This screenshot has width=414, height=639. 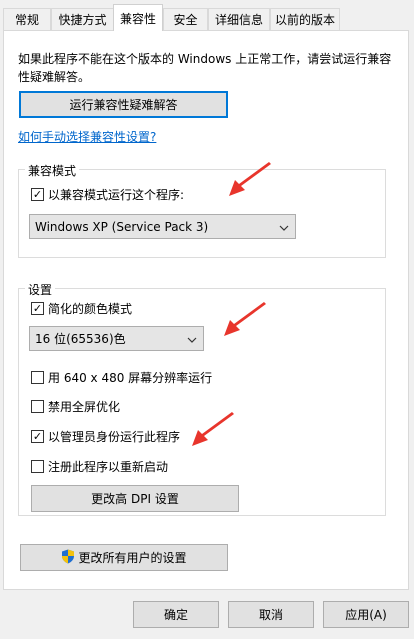 I want to click on run-as-admin-checkbox: ✓ 以管理员身份运行此程序, so click(x=105, y=436).